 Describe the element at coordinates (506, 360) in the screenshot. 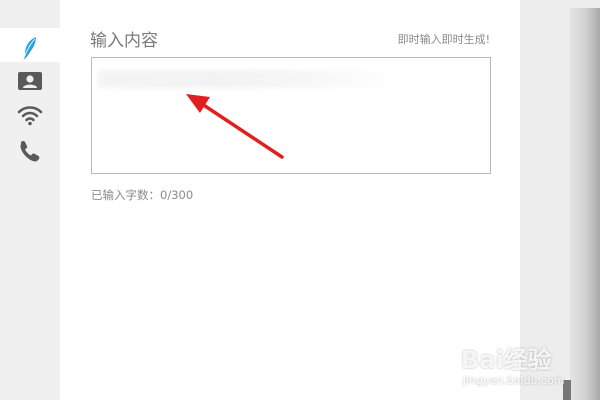

I see `watermark-logo: Bai经验` at that location.